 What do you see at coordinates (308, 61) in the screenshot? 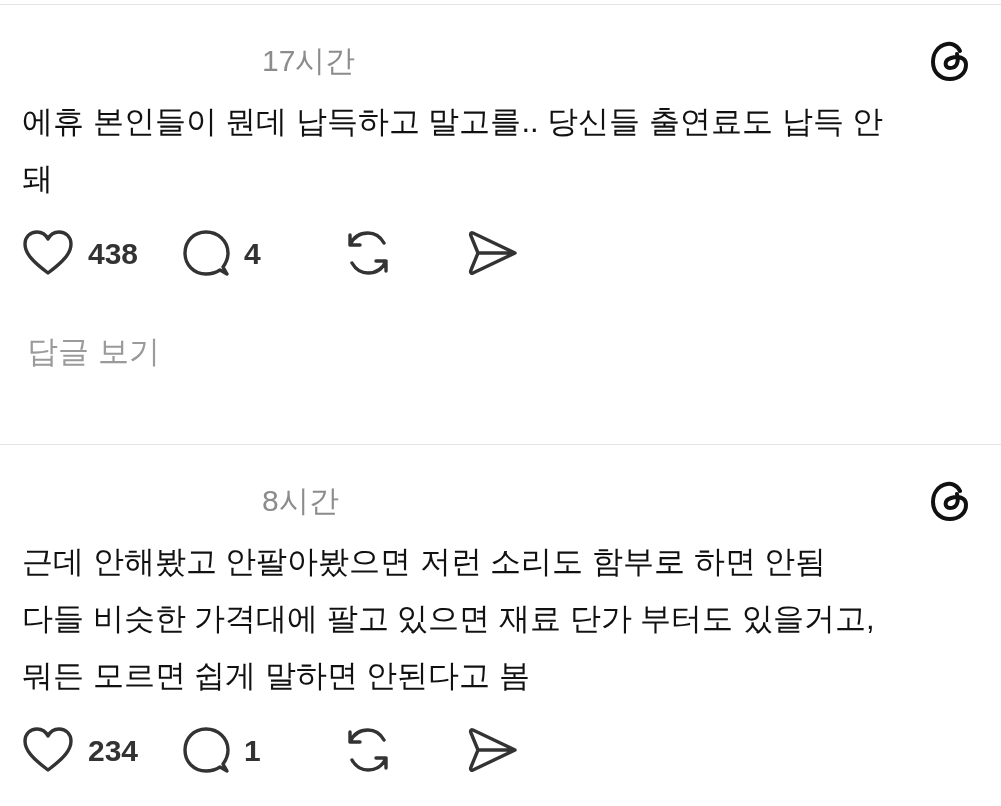
I see `post-time: 17시간` at bounding box center [308, 61].